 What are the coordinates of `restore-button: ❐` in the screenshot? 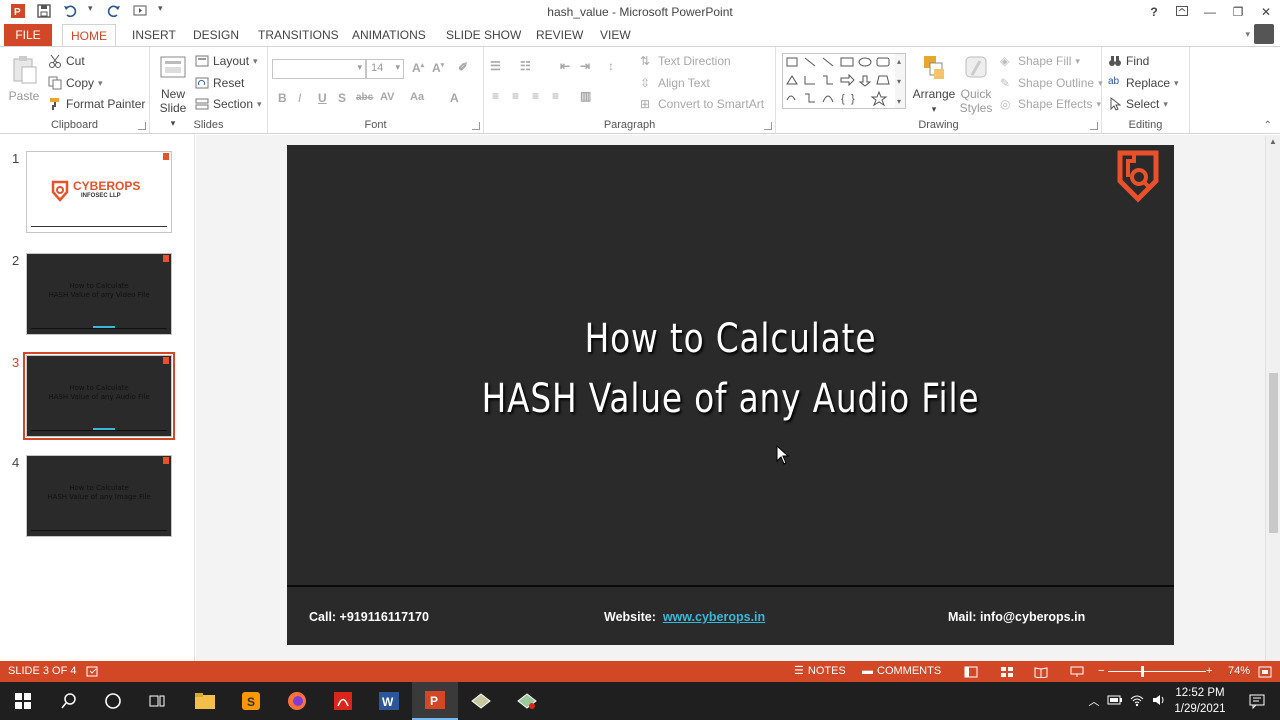 It's located at (1238, 12).